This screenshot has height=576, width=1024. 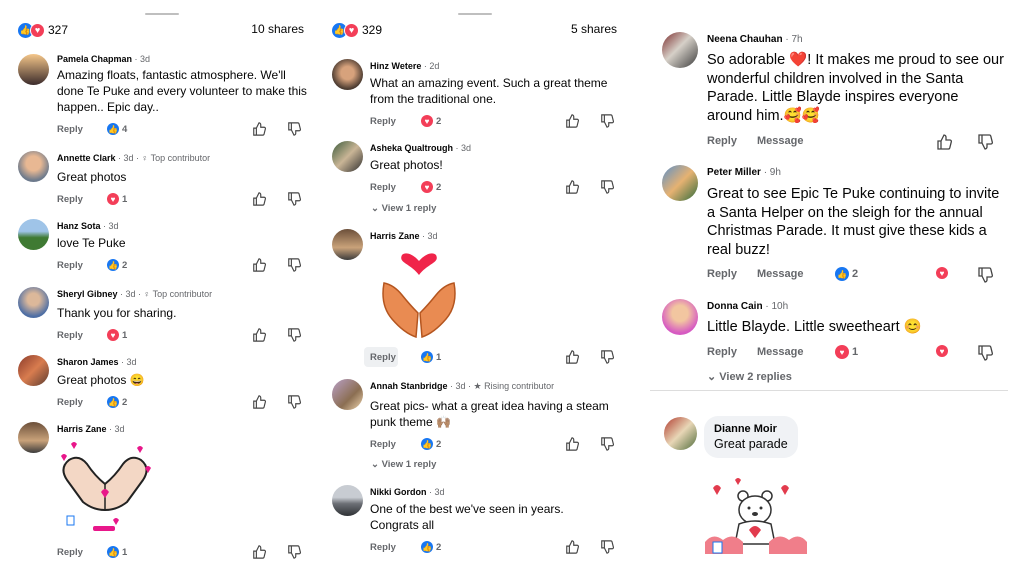 I want to click on comment-author: Pamela Chapman · 3d, so click(x=103, y=59).